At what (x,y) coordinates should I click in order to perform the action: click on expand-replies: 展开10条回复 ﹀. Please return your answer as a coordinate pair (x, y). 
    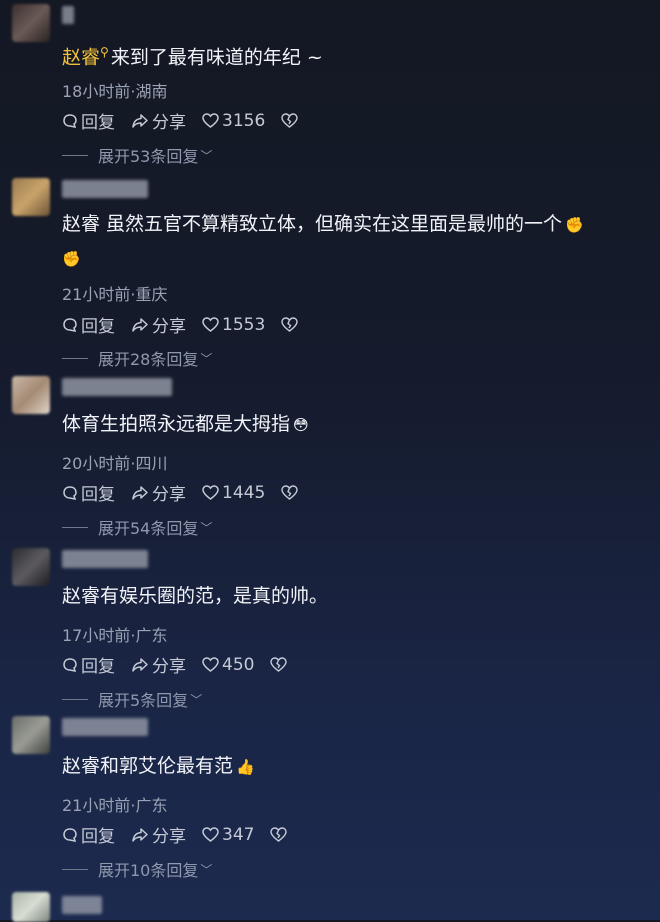
    Looking at the image, I should click on (137, 869).